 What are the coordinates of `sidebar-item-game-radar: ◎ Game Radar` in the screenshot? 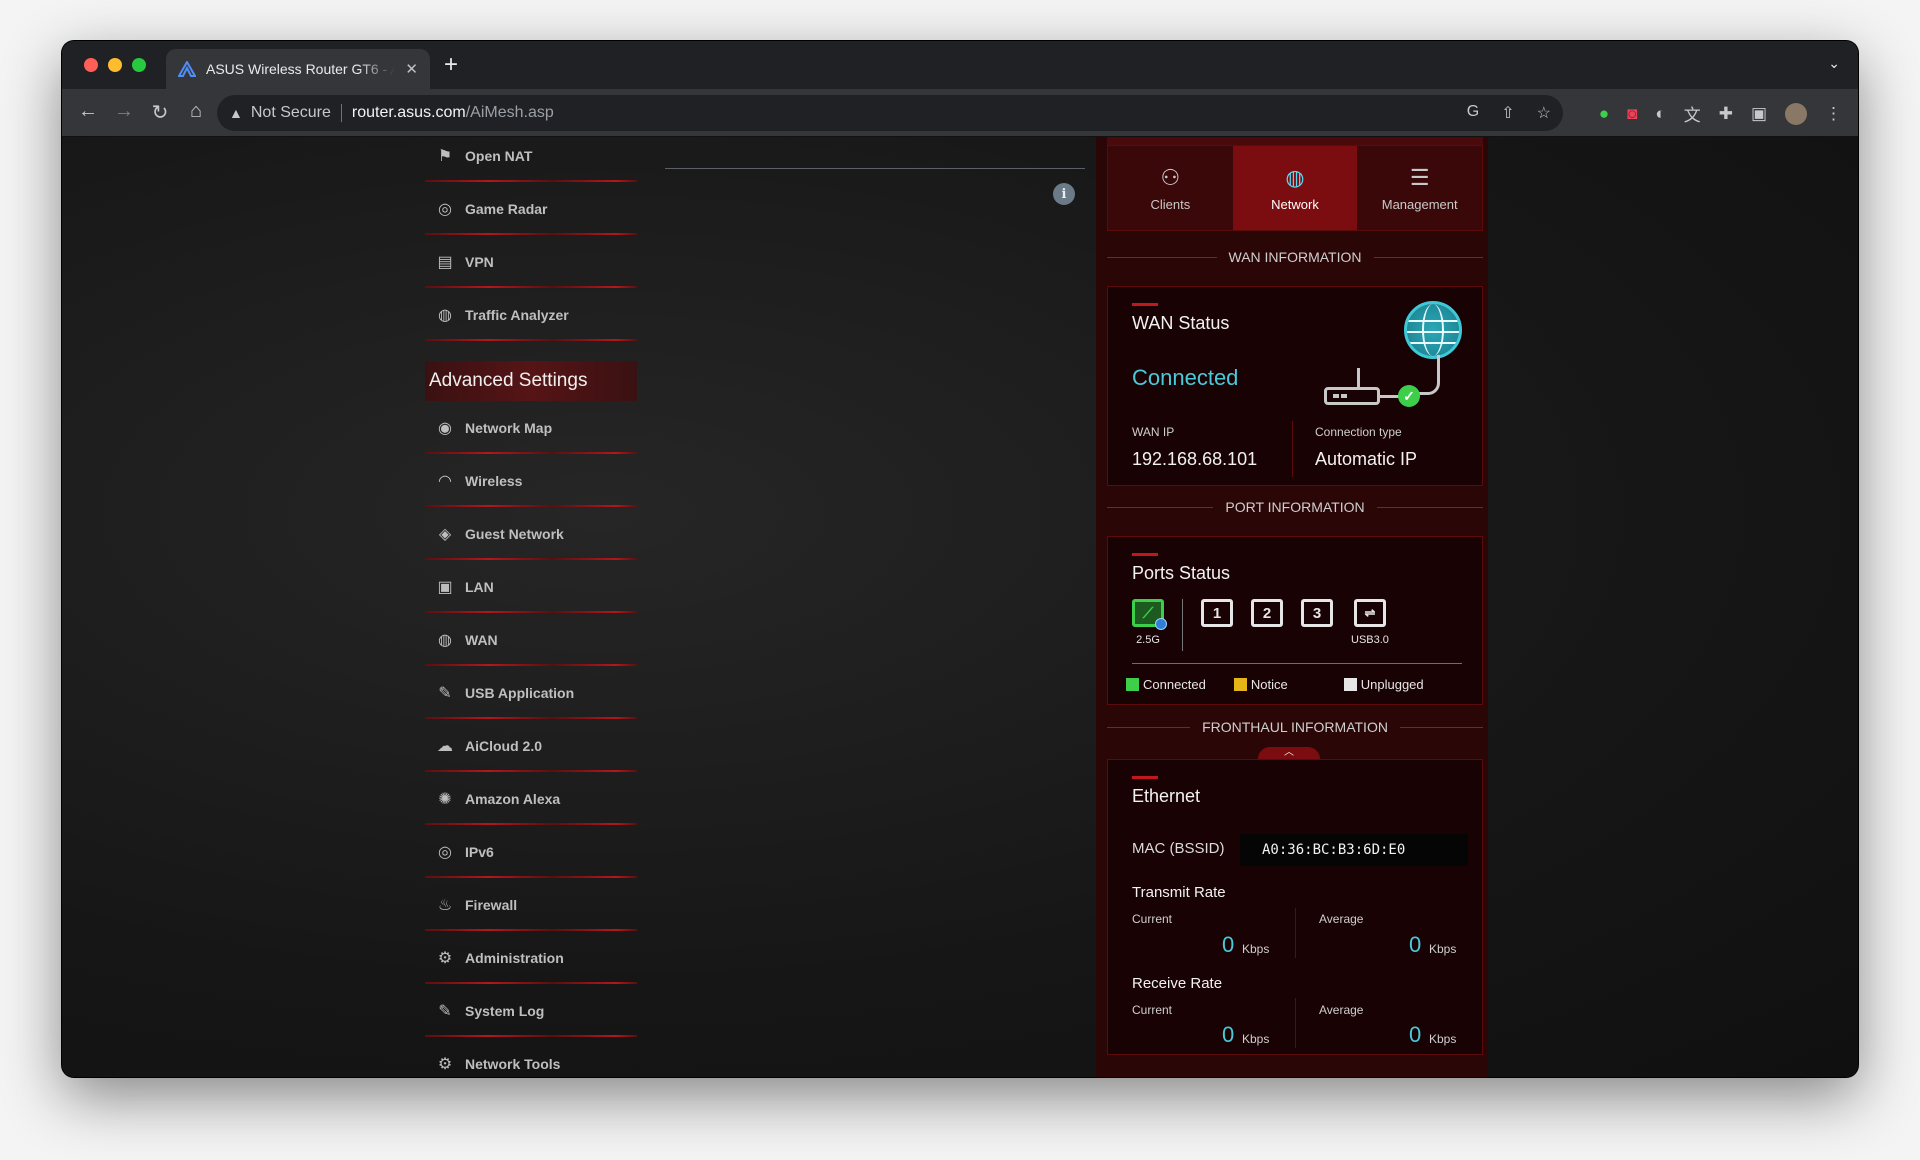 It's located at (531, 208).